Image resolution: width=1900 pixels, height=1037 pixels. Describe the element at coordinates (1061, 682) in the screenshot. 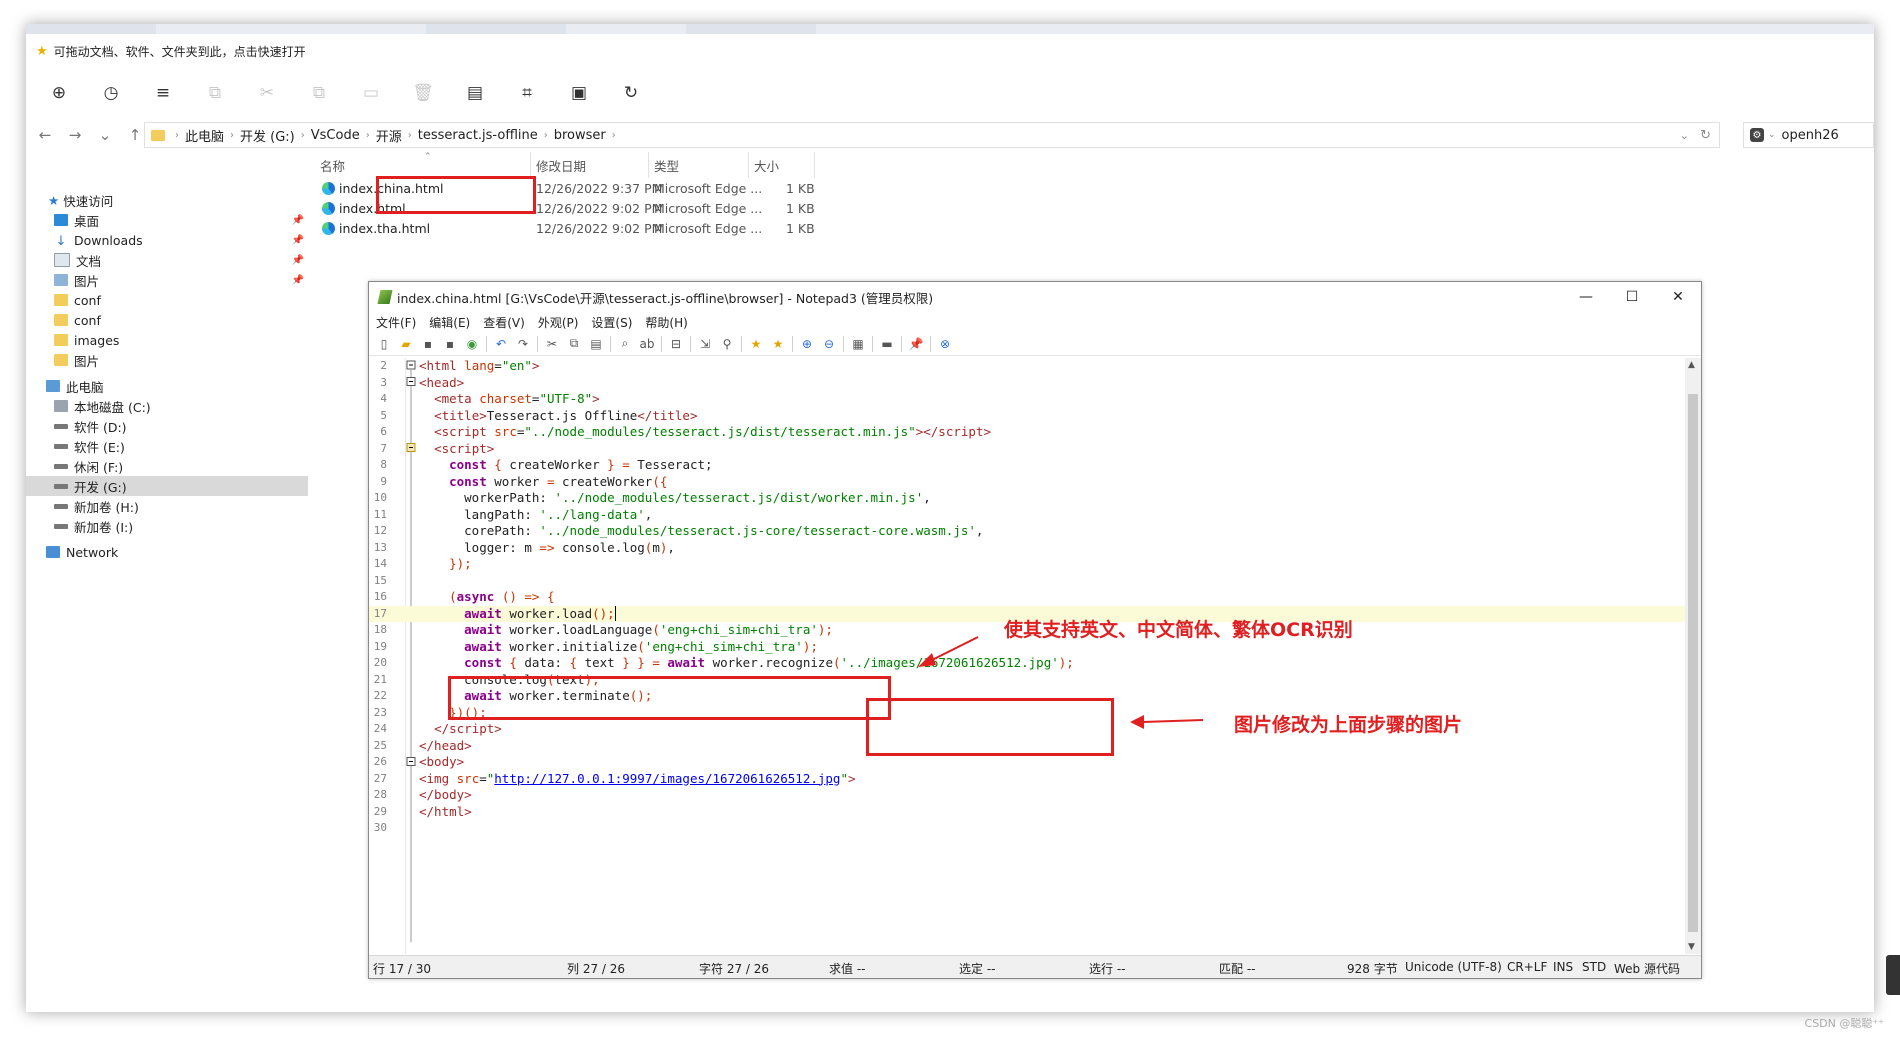

I see `annotation-arrows` at that location.